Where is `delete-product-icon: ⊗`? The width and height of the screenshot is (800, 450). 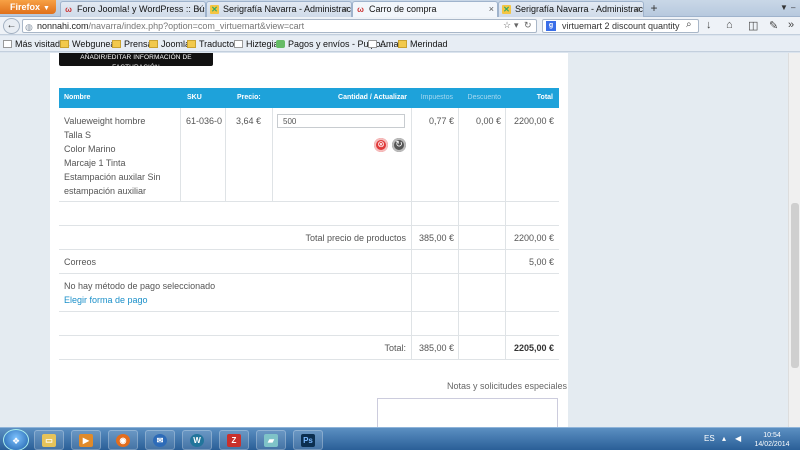
delete-product-icon: ⊗ is located at coordinates (381, 145).